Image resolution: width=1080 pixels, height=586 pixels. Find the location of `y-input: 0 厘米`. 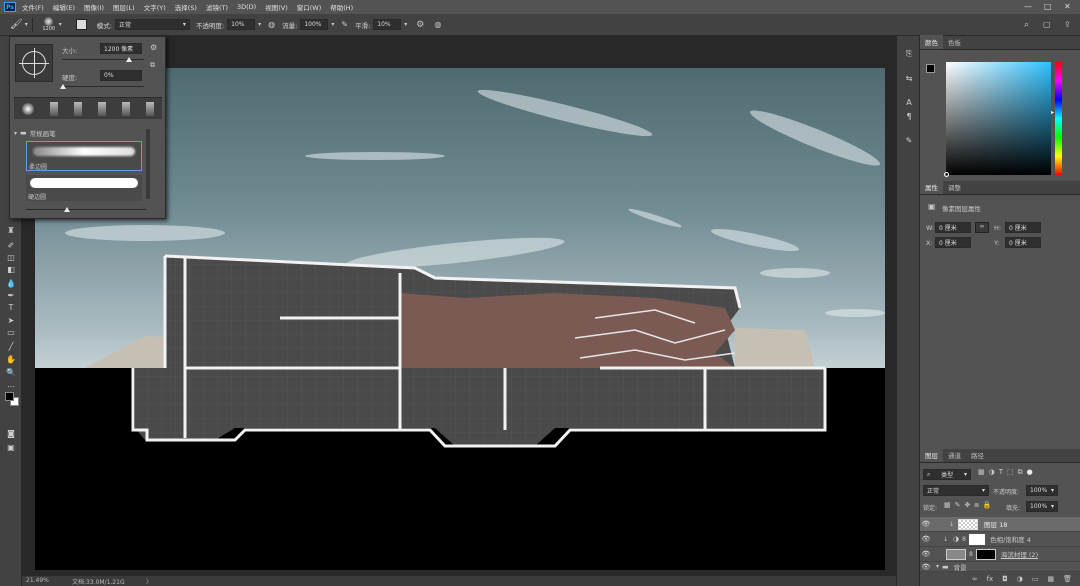

y-input: 0 厘米 is located at coordinates (1023, 242).